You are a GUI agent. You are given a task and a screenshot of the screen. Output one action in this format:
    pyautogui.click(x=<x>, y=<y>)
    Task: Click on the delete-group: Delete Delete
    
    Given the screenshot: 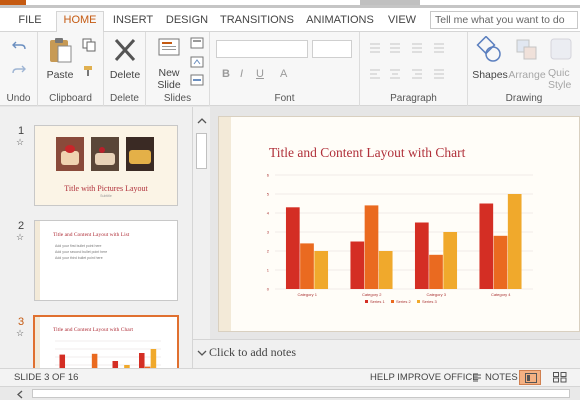 What is the action you would take?
    pyautogui.click(x=125, y=69)
    